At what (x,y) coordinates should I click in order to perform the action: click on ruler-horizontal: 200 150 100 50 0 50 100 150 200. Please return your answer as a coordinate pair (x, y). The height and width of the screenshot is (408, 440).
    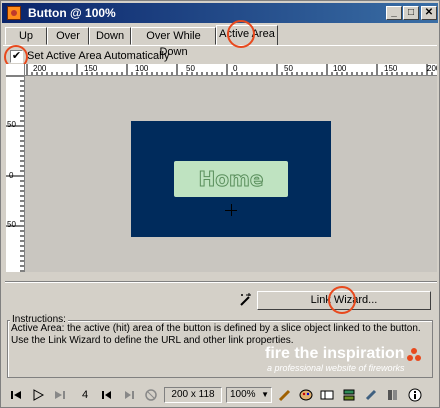
    Looking at the image, I should click on (231, 70).